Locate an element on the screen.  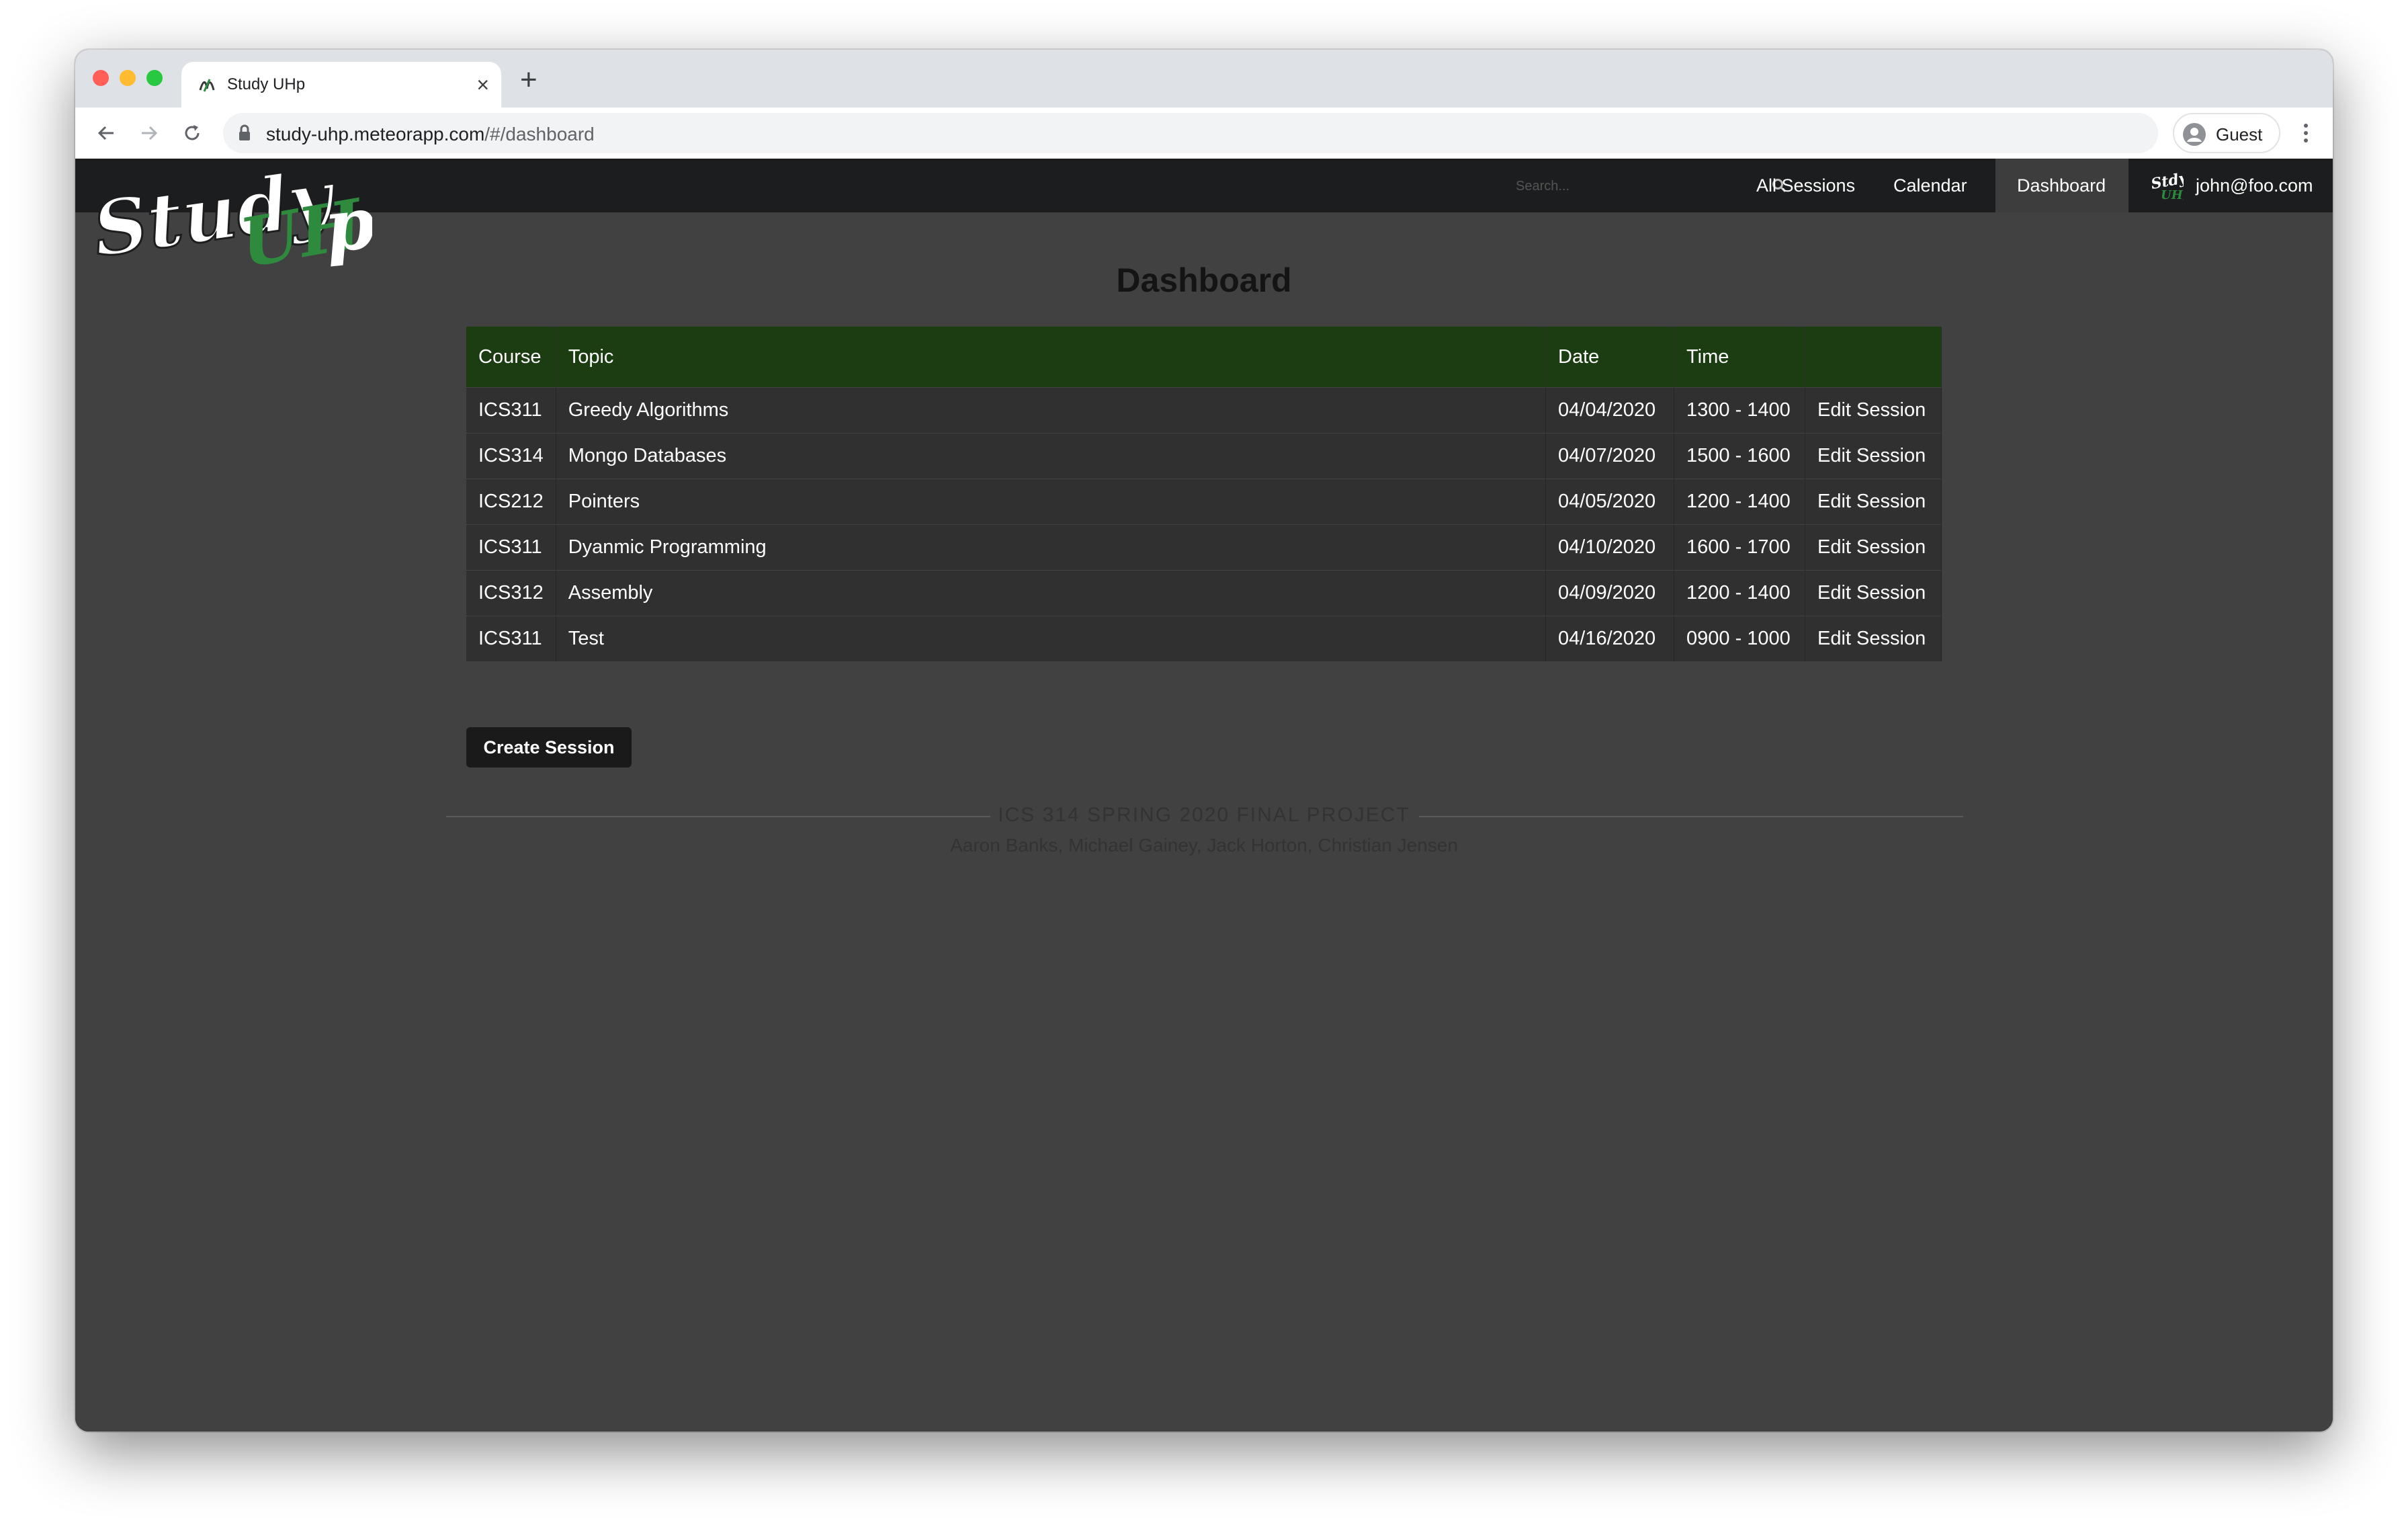
cell-course: ICS314 is located at coordinates (511, 456).